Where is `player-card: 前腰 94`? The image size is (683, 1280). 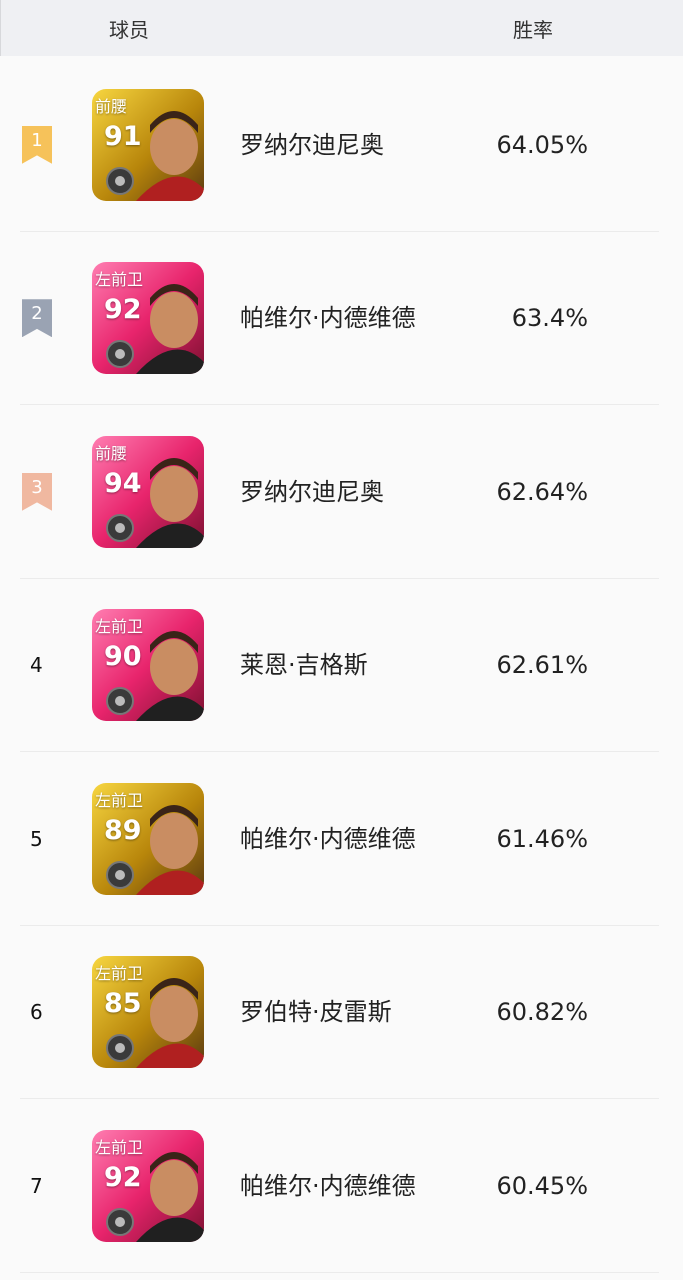
player-card: 前腰 94 is located at coordinates (148, 491).